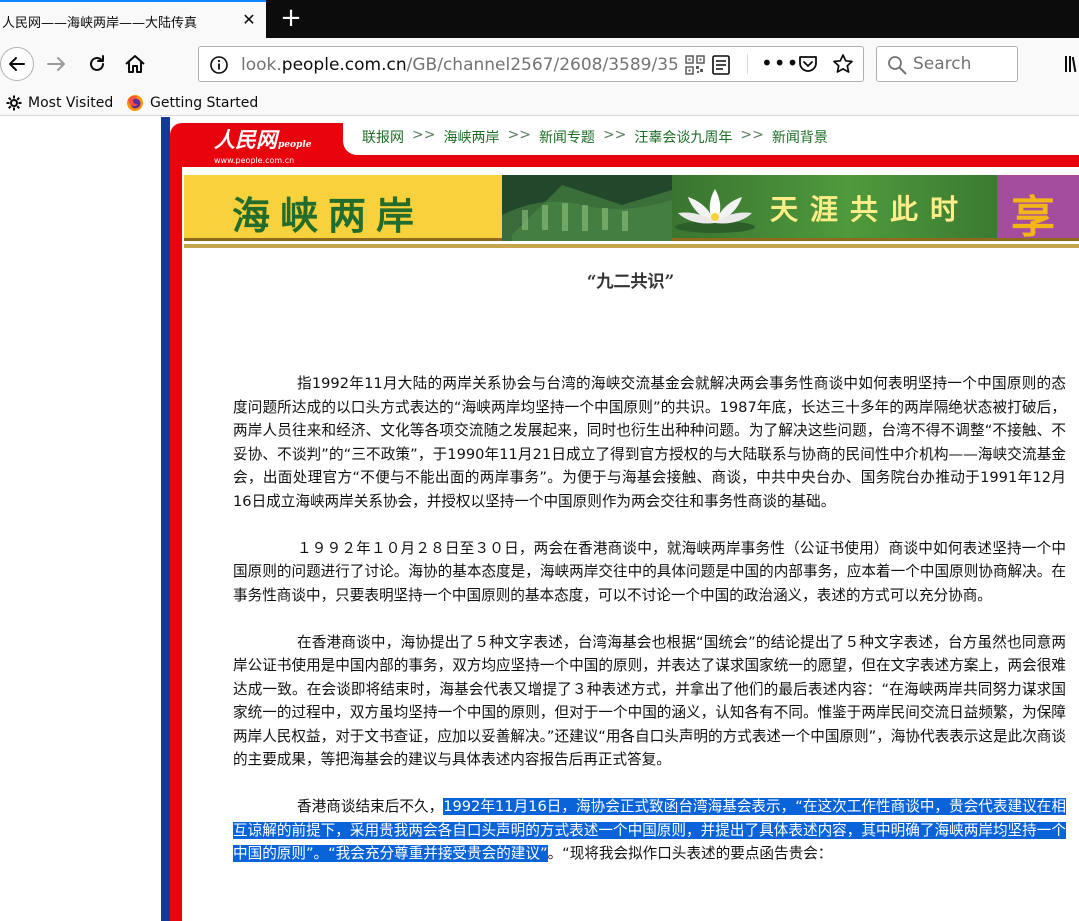 This screenshot has height=921, width=1079. I want to click on url-path: /GB/channel2567/2608/3589/359, so click(541, 65).